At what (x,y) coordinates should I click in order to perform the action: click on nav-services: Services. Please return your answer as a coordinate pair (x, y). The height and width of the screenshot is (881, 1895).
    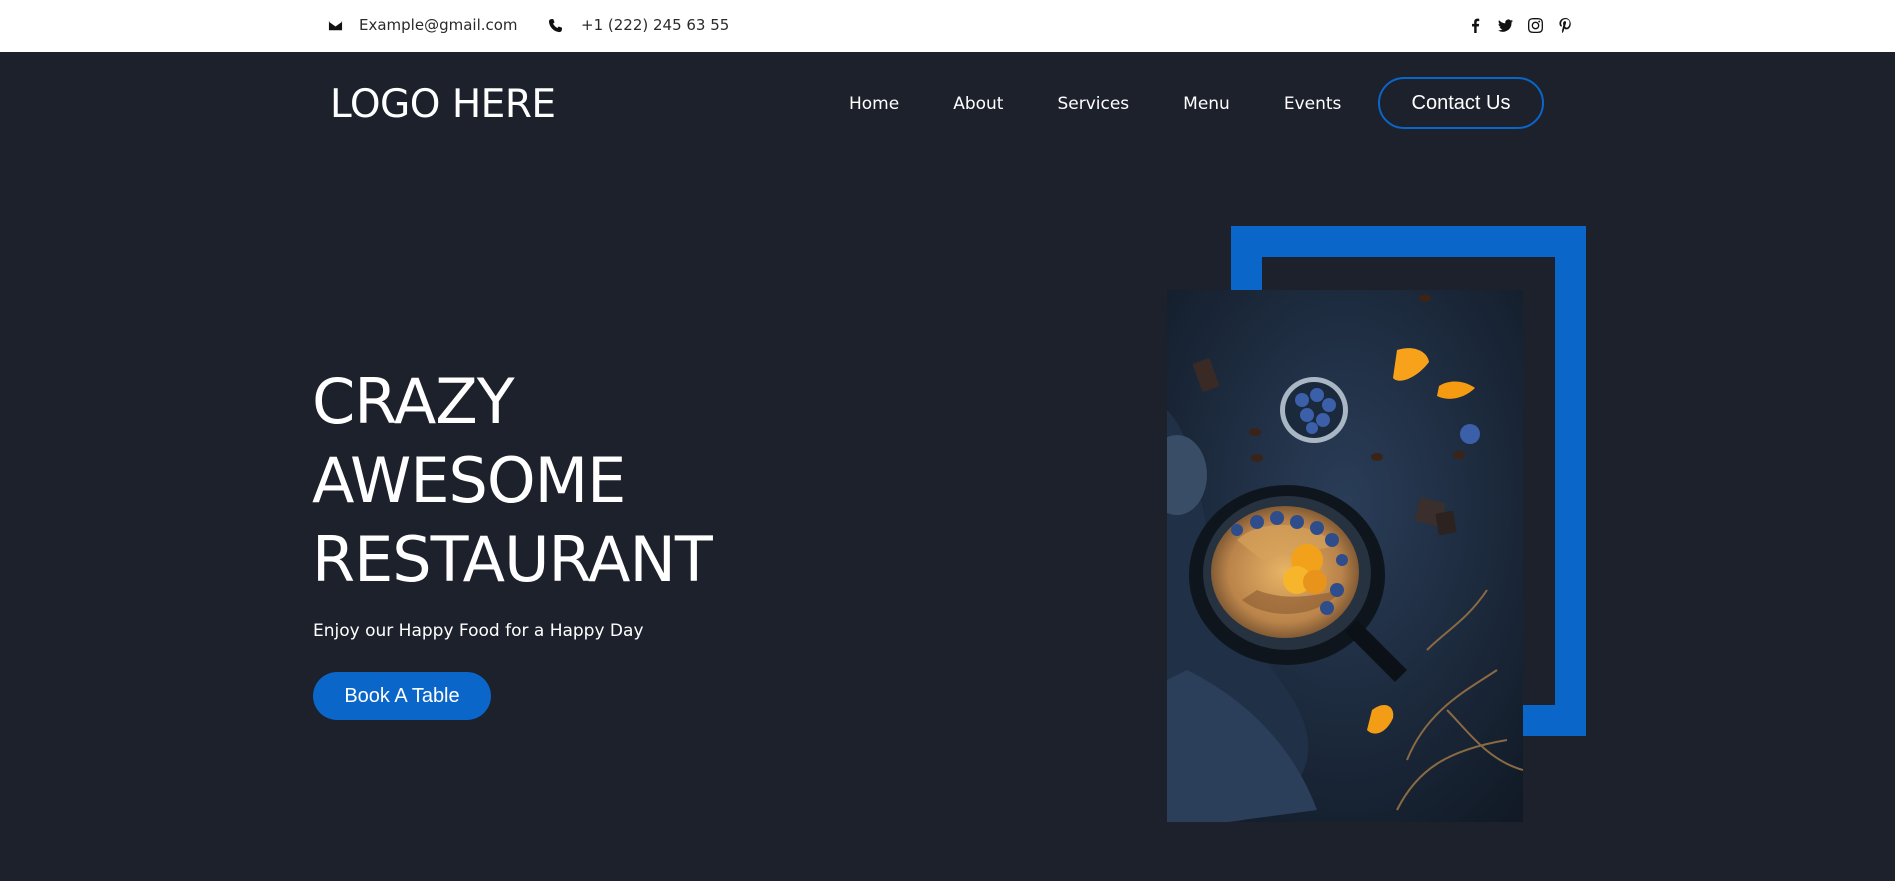
    Looking at the image, I should click on (1093, 104).